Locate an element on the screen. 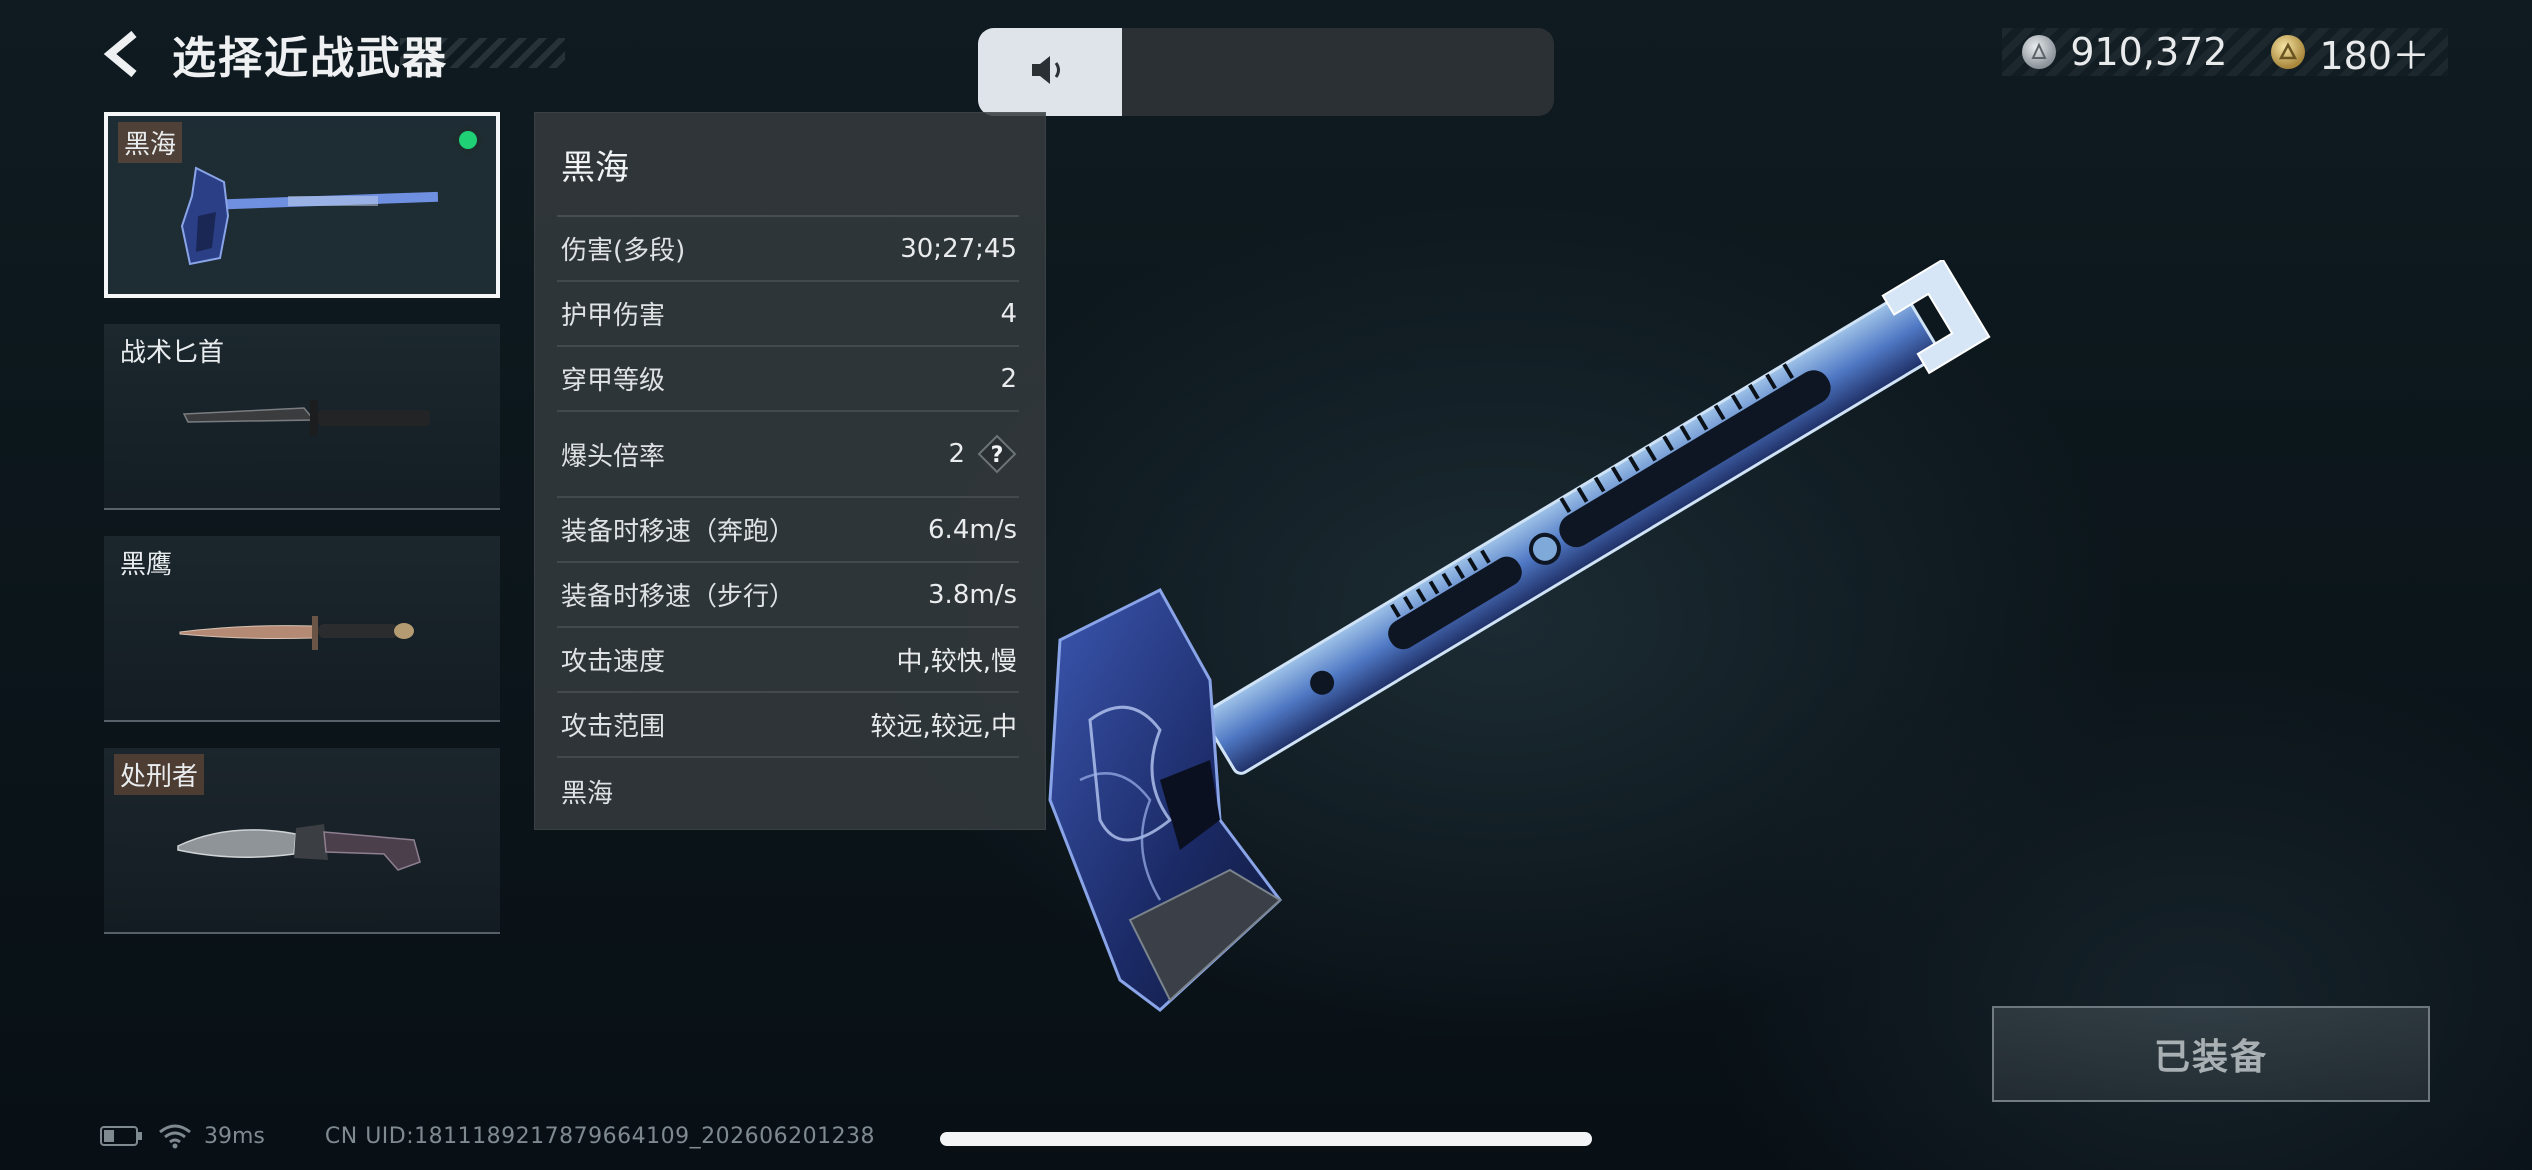 This screenshot has width=2532, height=1170. stat-value: 较远,较远,中 is located at coordinates (943, 727).